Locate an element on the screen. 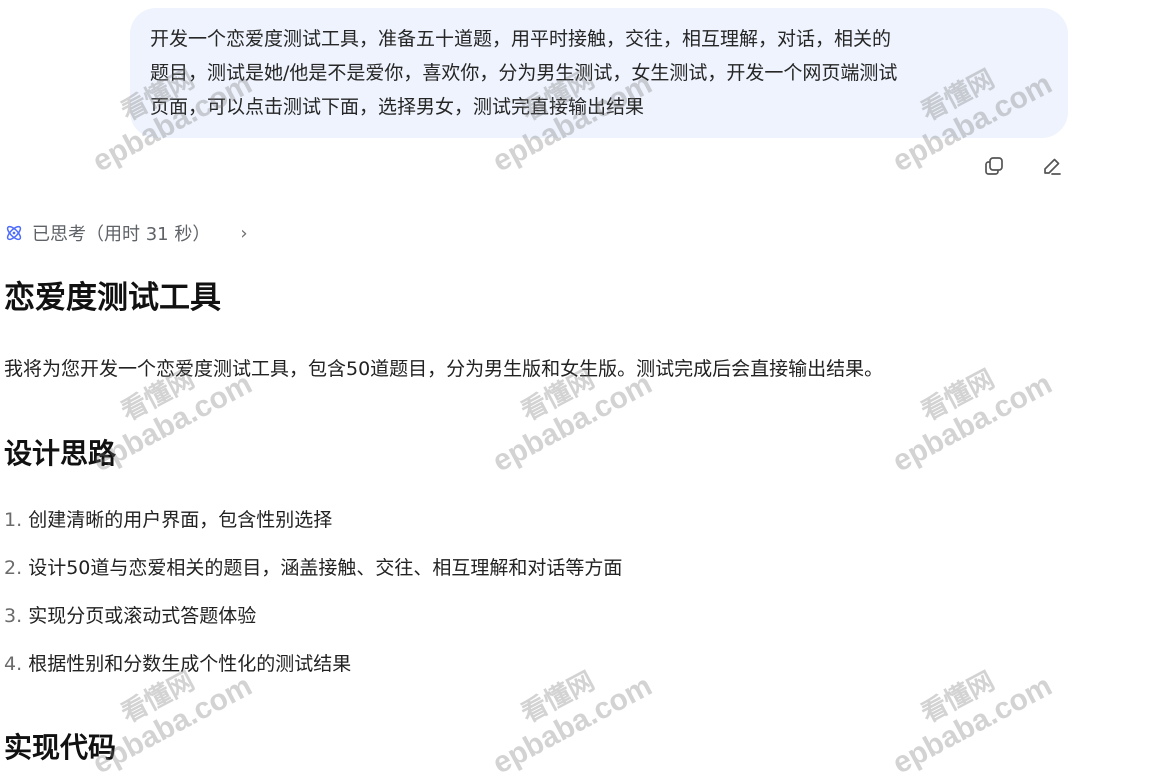  copy-button is located at coordinates (994, 166).